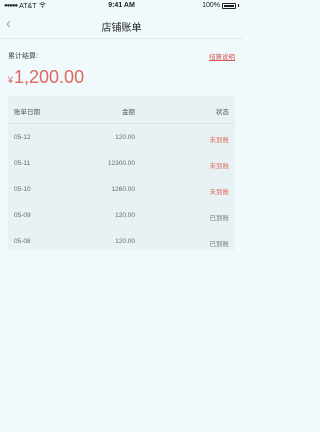 This screenshot has height=432, width=320. I want to click on header-status: 状态, so click(222, 112).